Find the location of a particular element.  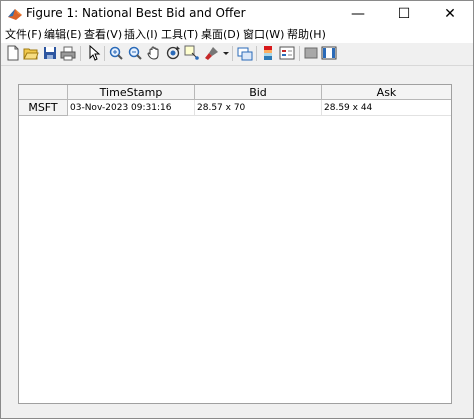

dropdown-arrow-icon is located at coordinates (226, 53).